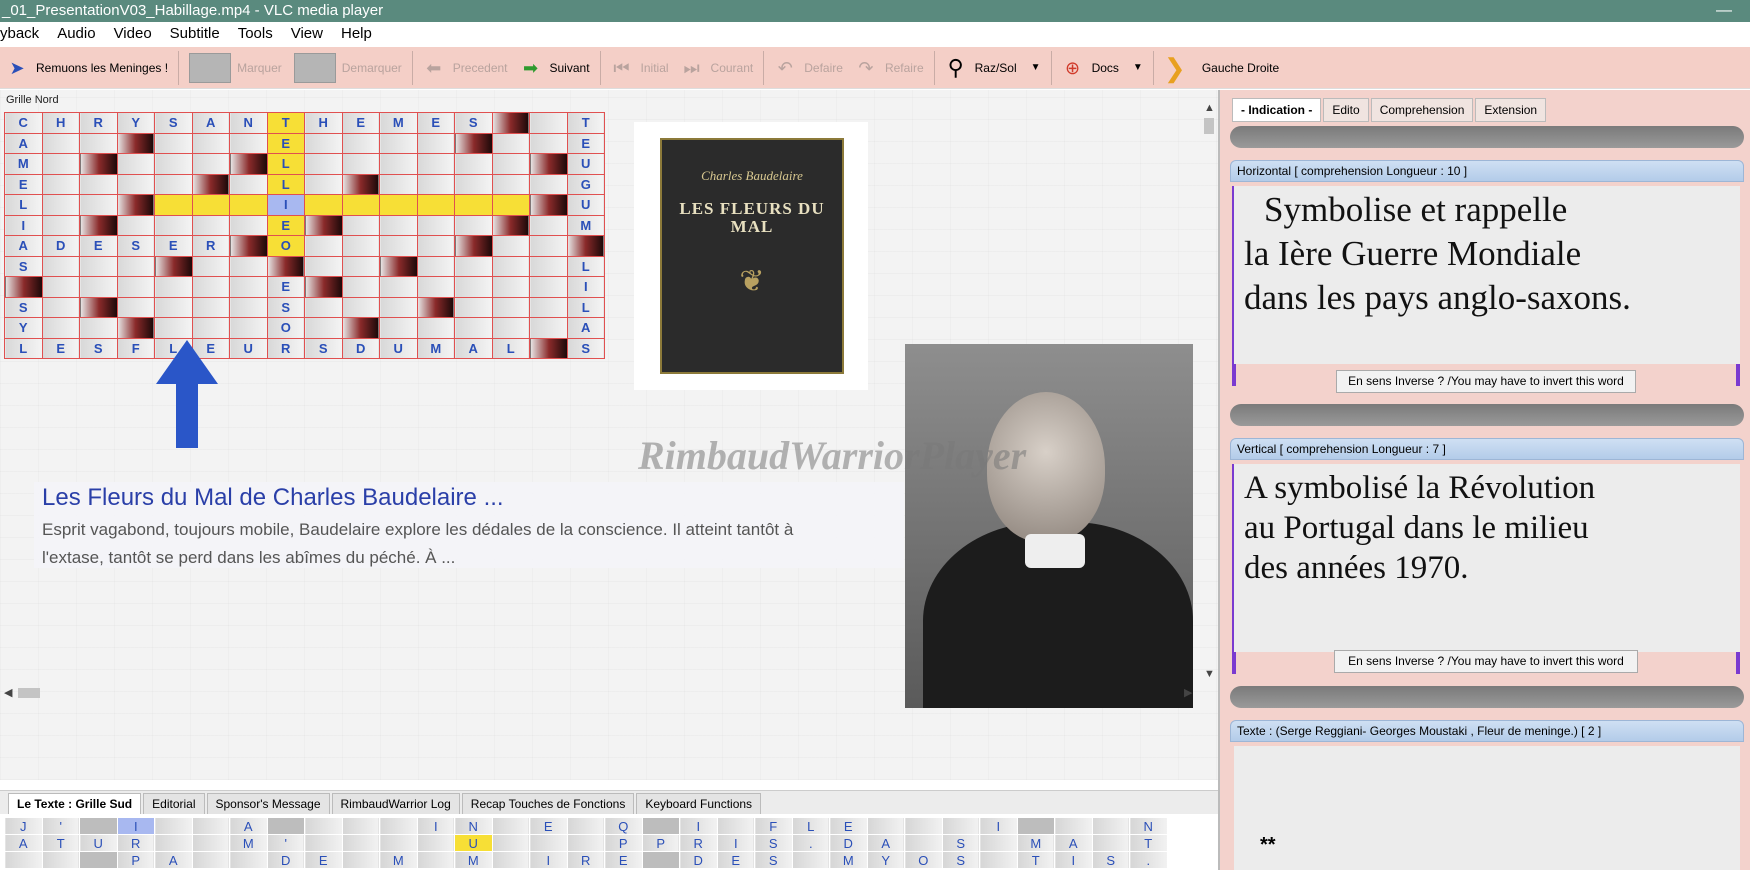 The height and width of the screenshot is (870, 1750). I want to click on grid-cell: T, so click(585, 123).